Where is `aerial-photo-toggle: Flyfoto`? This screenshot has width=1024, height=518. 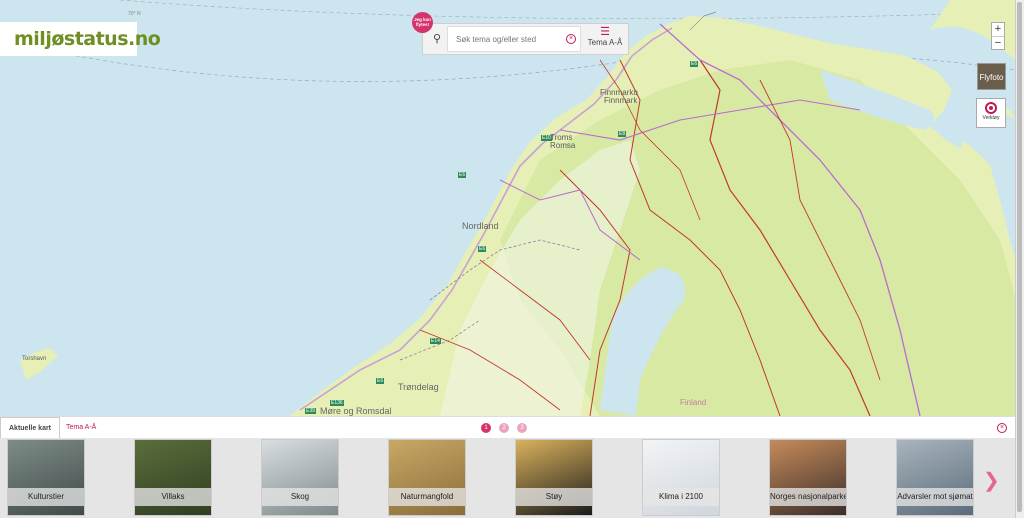 aerial-photo-toggle: Flyfoto is located at coordinates (991, 76).